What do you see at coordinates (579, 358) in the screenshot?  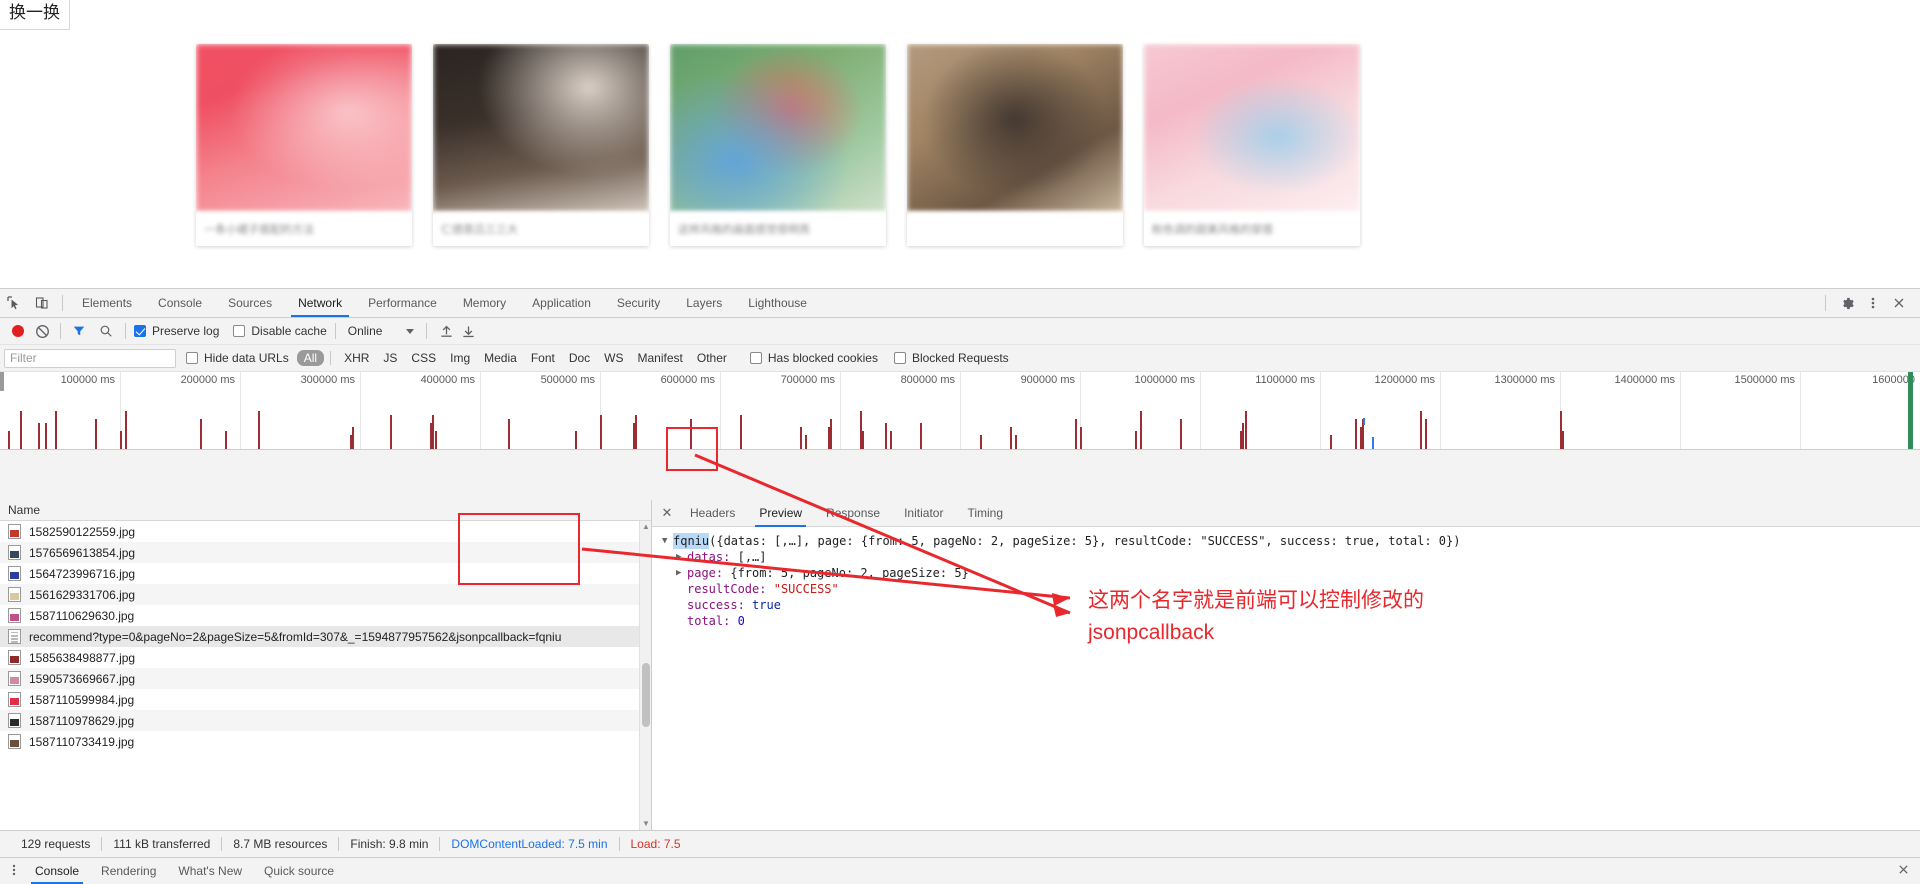 I see `filter-type-doc: Doc` at bounding box center [579, 358].